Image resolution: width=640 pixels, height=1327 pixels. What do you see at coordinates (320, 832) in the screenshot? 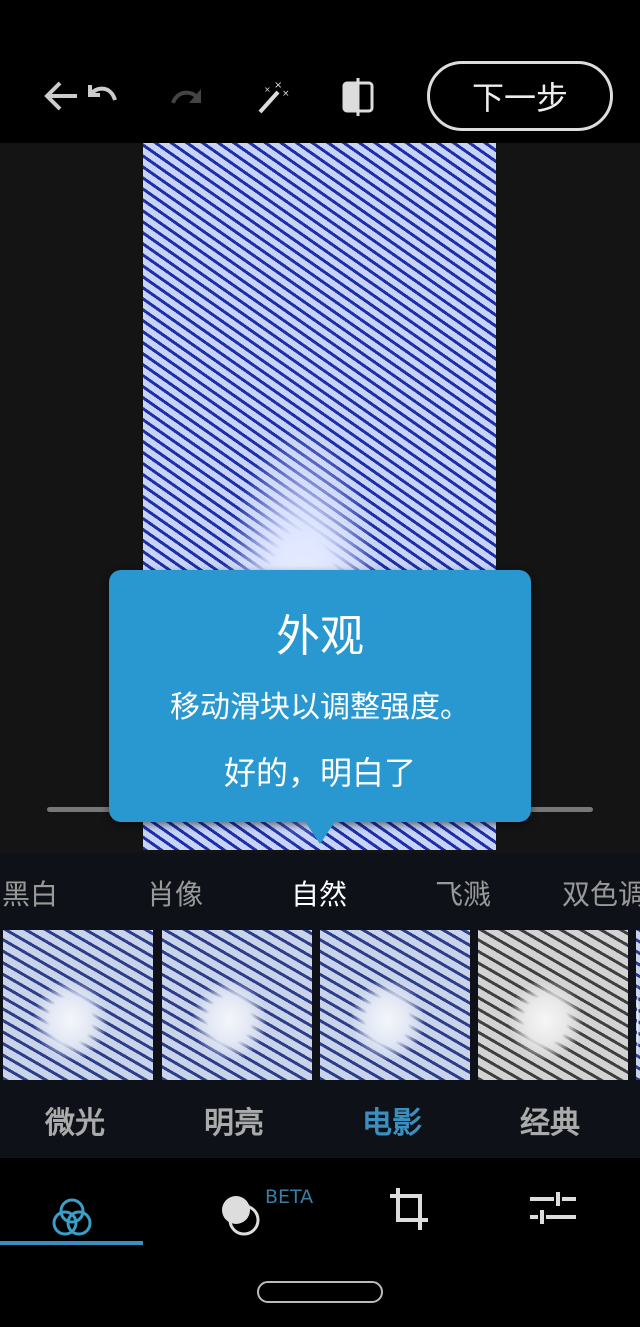
I see `tooltip-pointer` at bounding box center [320, 832].